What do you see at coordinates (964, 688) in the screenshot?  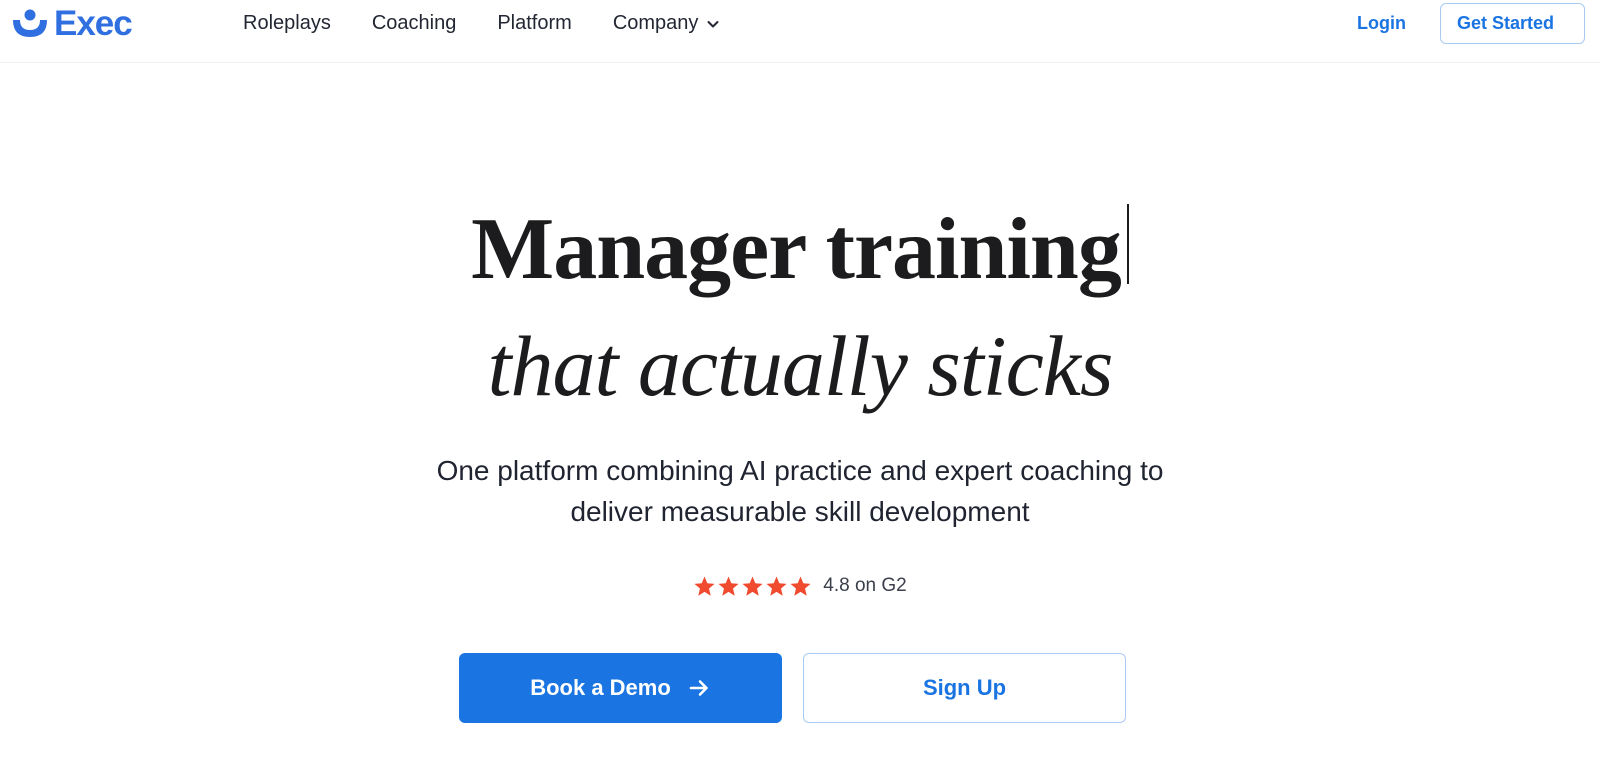 I see `sign-up-button: Sign Up` at bounding box center [964, 688].